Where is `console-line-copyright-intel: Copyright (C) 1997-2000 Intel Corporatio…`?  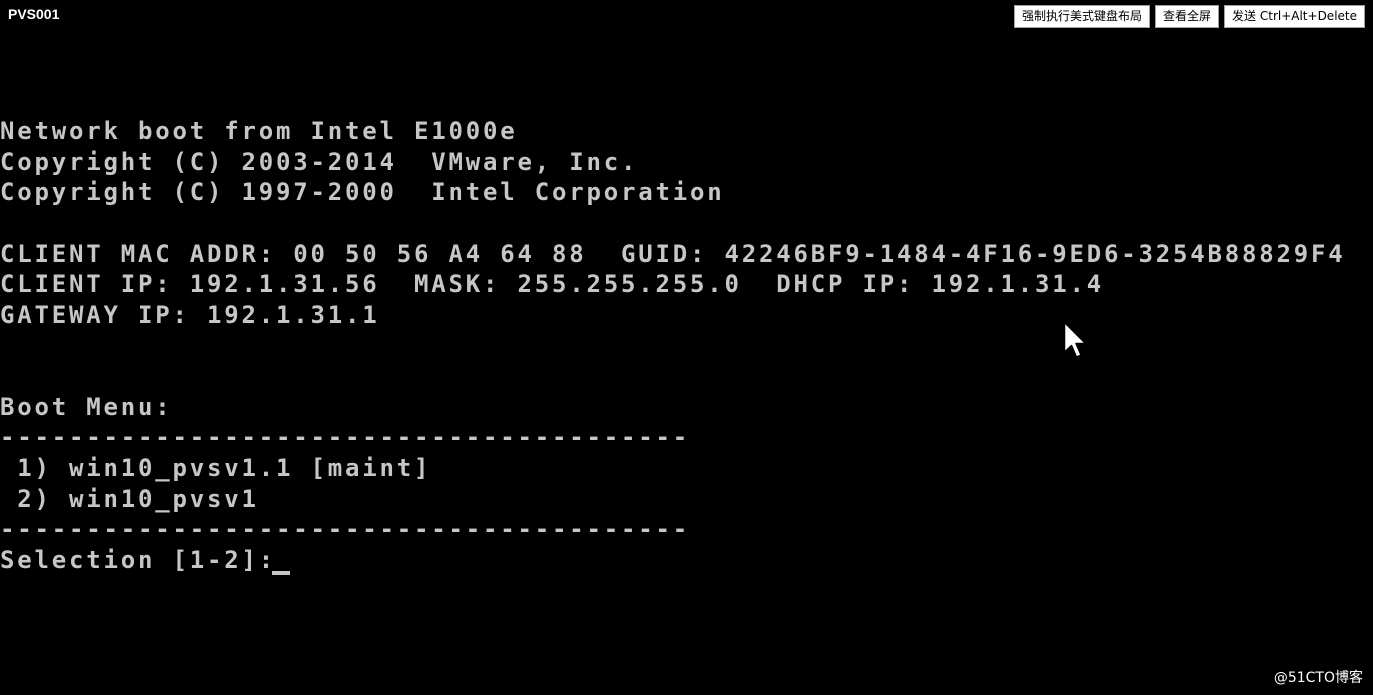
console-line-copyright-intel: Copyright (C) 1997-2000 Intel Corporatio… is located at coordinates (362, 192).